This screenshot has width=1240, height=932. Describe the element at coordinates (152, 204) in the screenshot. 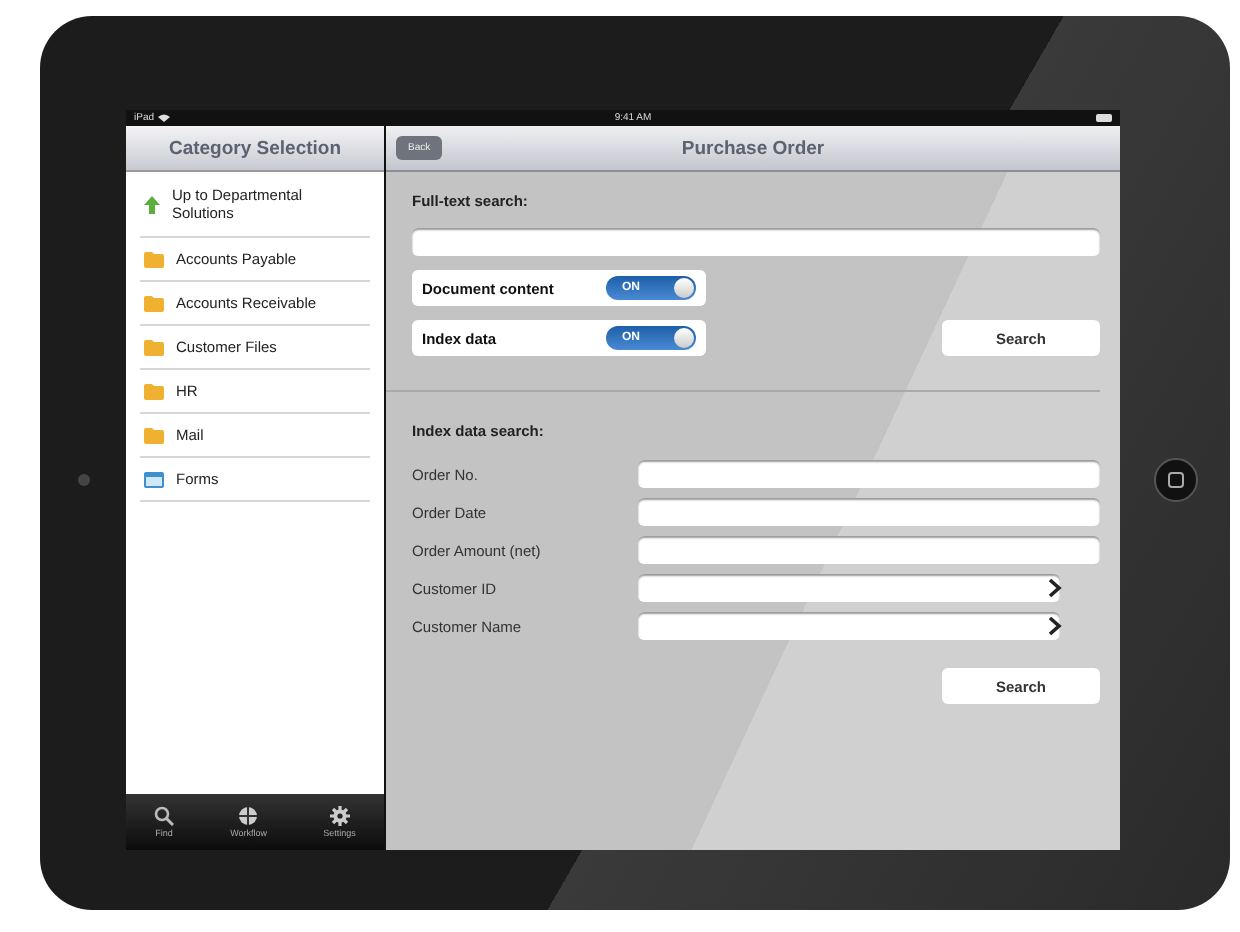

I see `up-arrow-icon` at that location.